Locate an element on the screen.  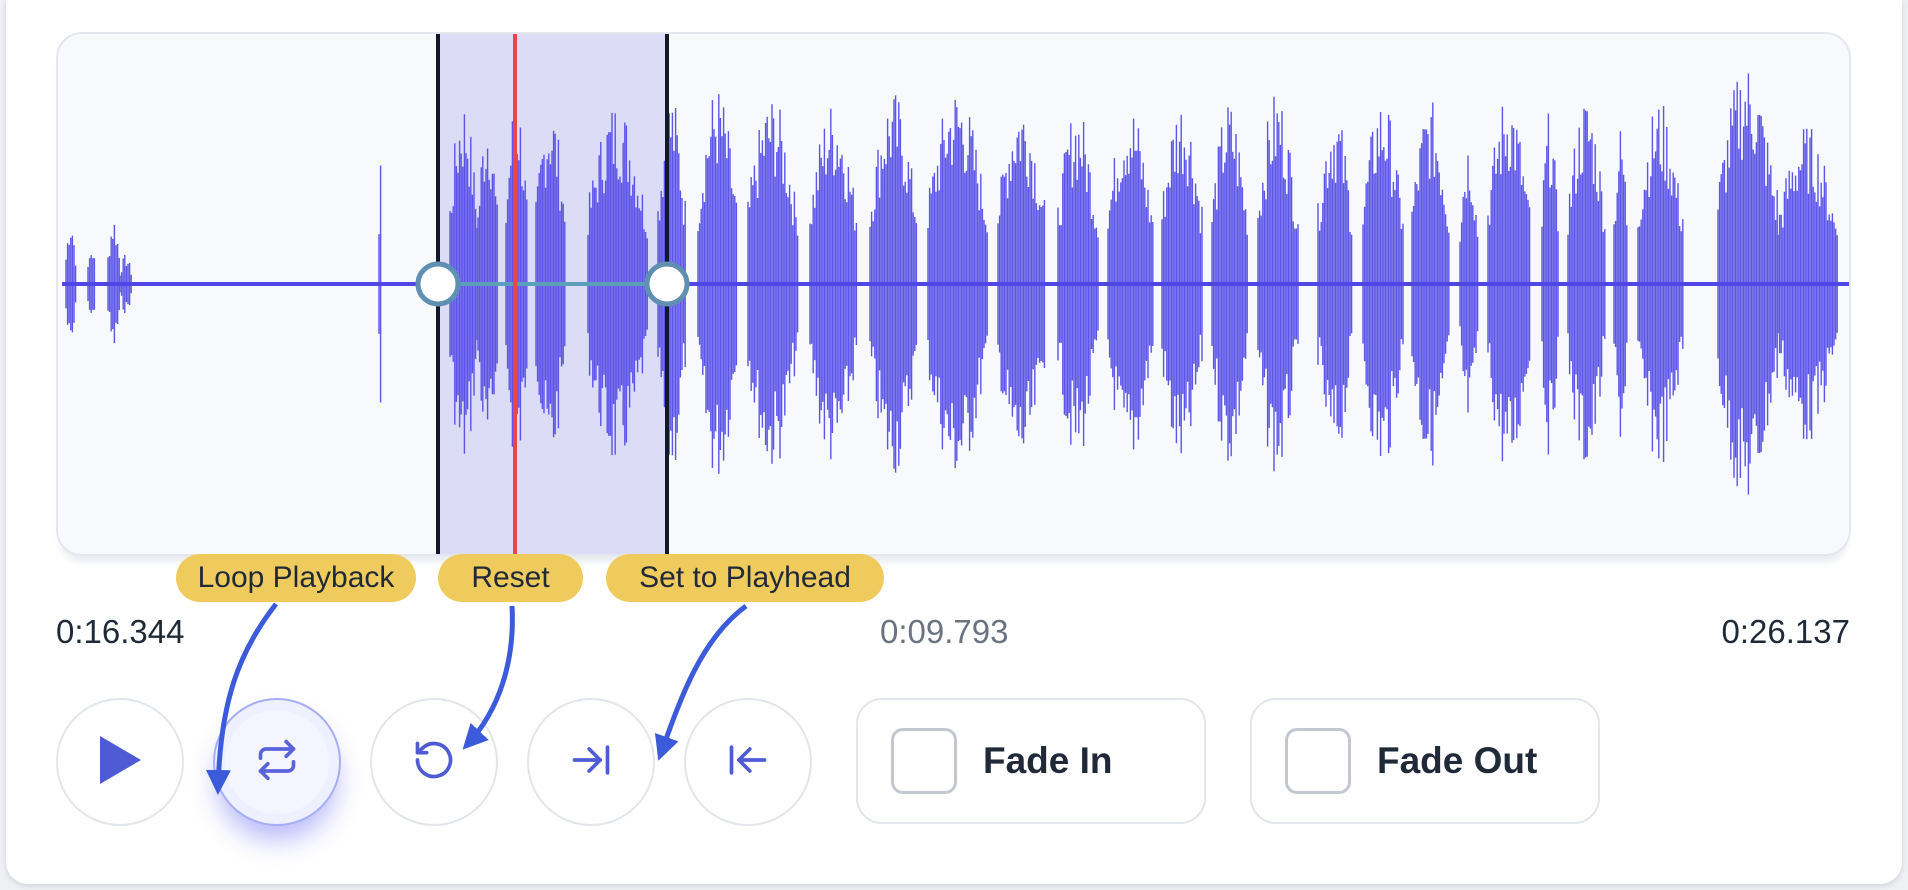
loop-icon is located at coordinates (277, 762).